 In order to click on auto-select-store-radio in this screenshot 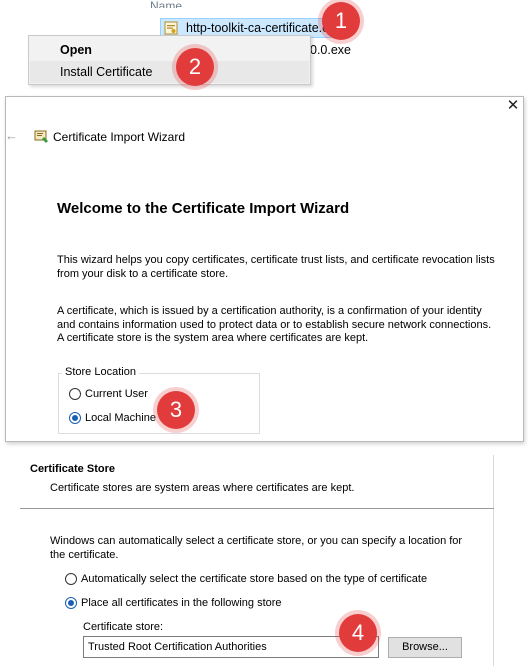, I will do `click(71, 579)`.